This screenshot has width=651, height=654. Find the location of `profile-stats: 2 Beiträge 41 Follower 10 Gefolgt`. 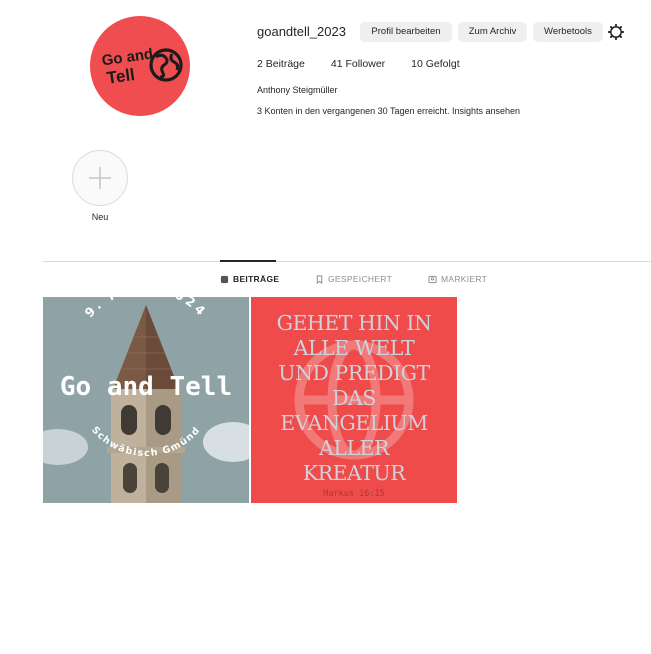

profile-stats: 2 Beiträge 41 Follower 10 Gefolgt is located at coordinates (371, 64).